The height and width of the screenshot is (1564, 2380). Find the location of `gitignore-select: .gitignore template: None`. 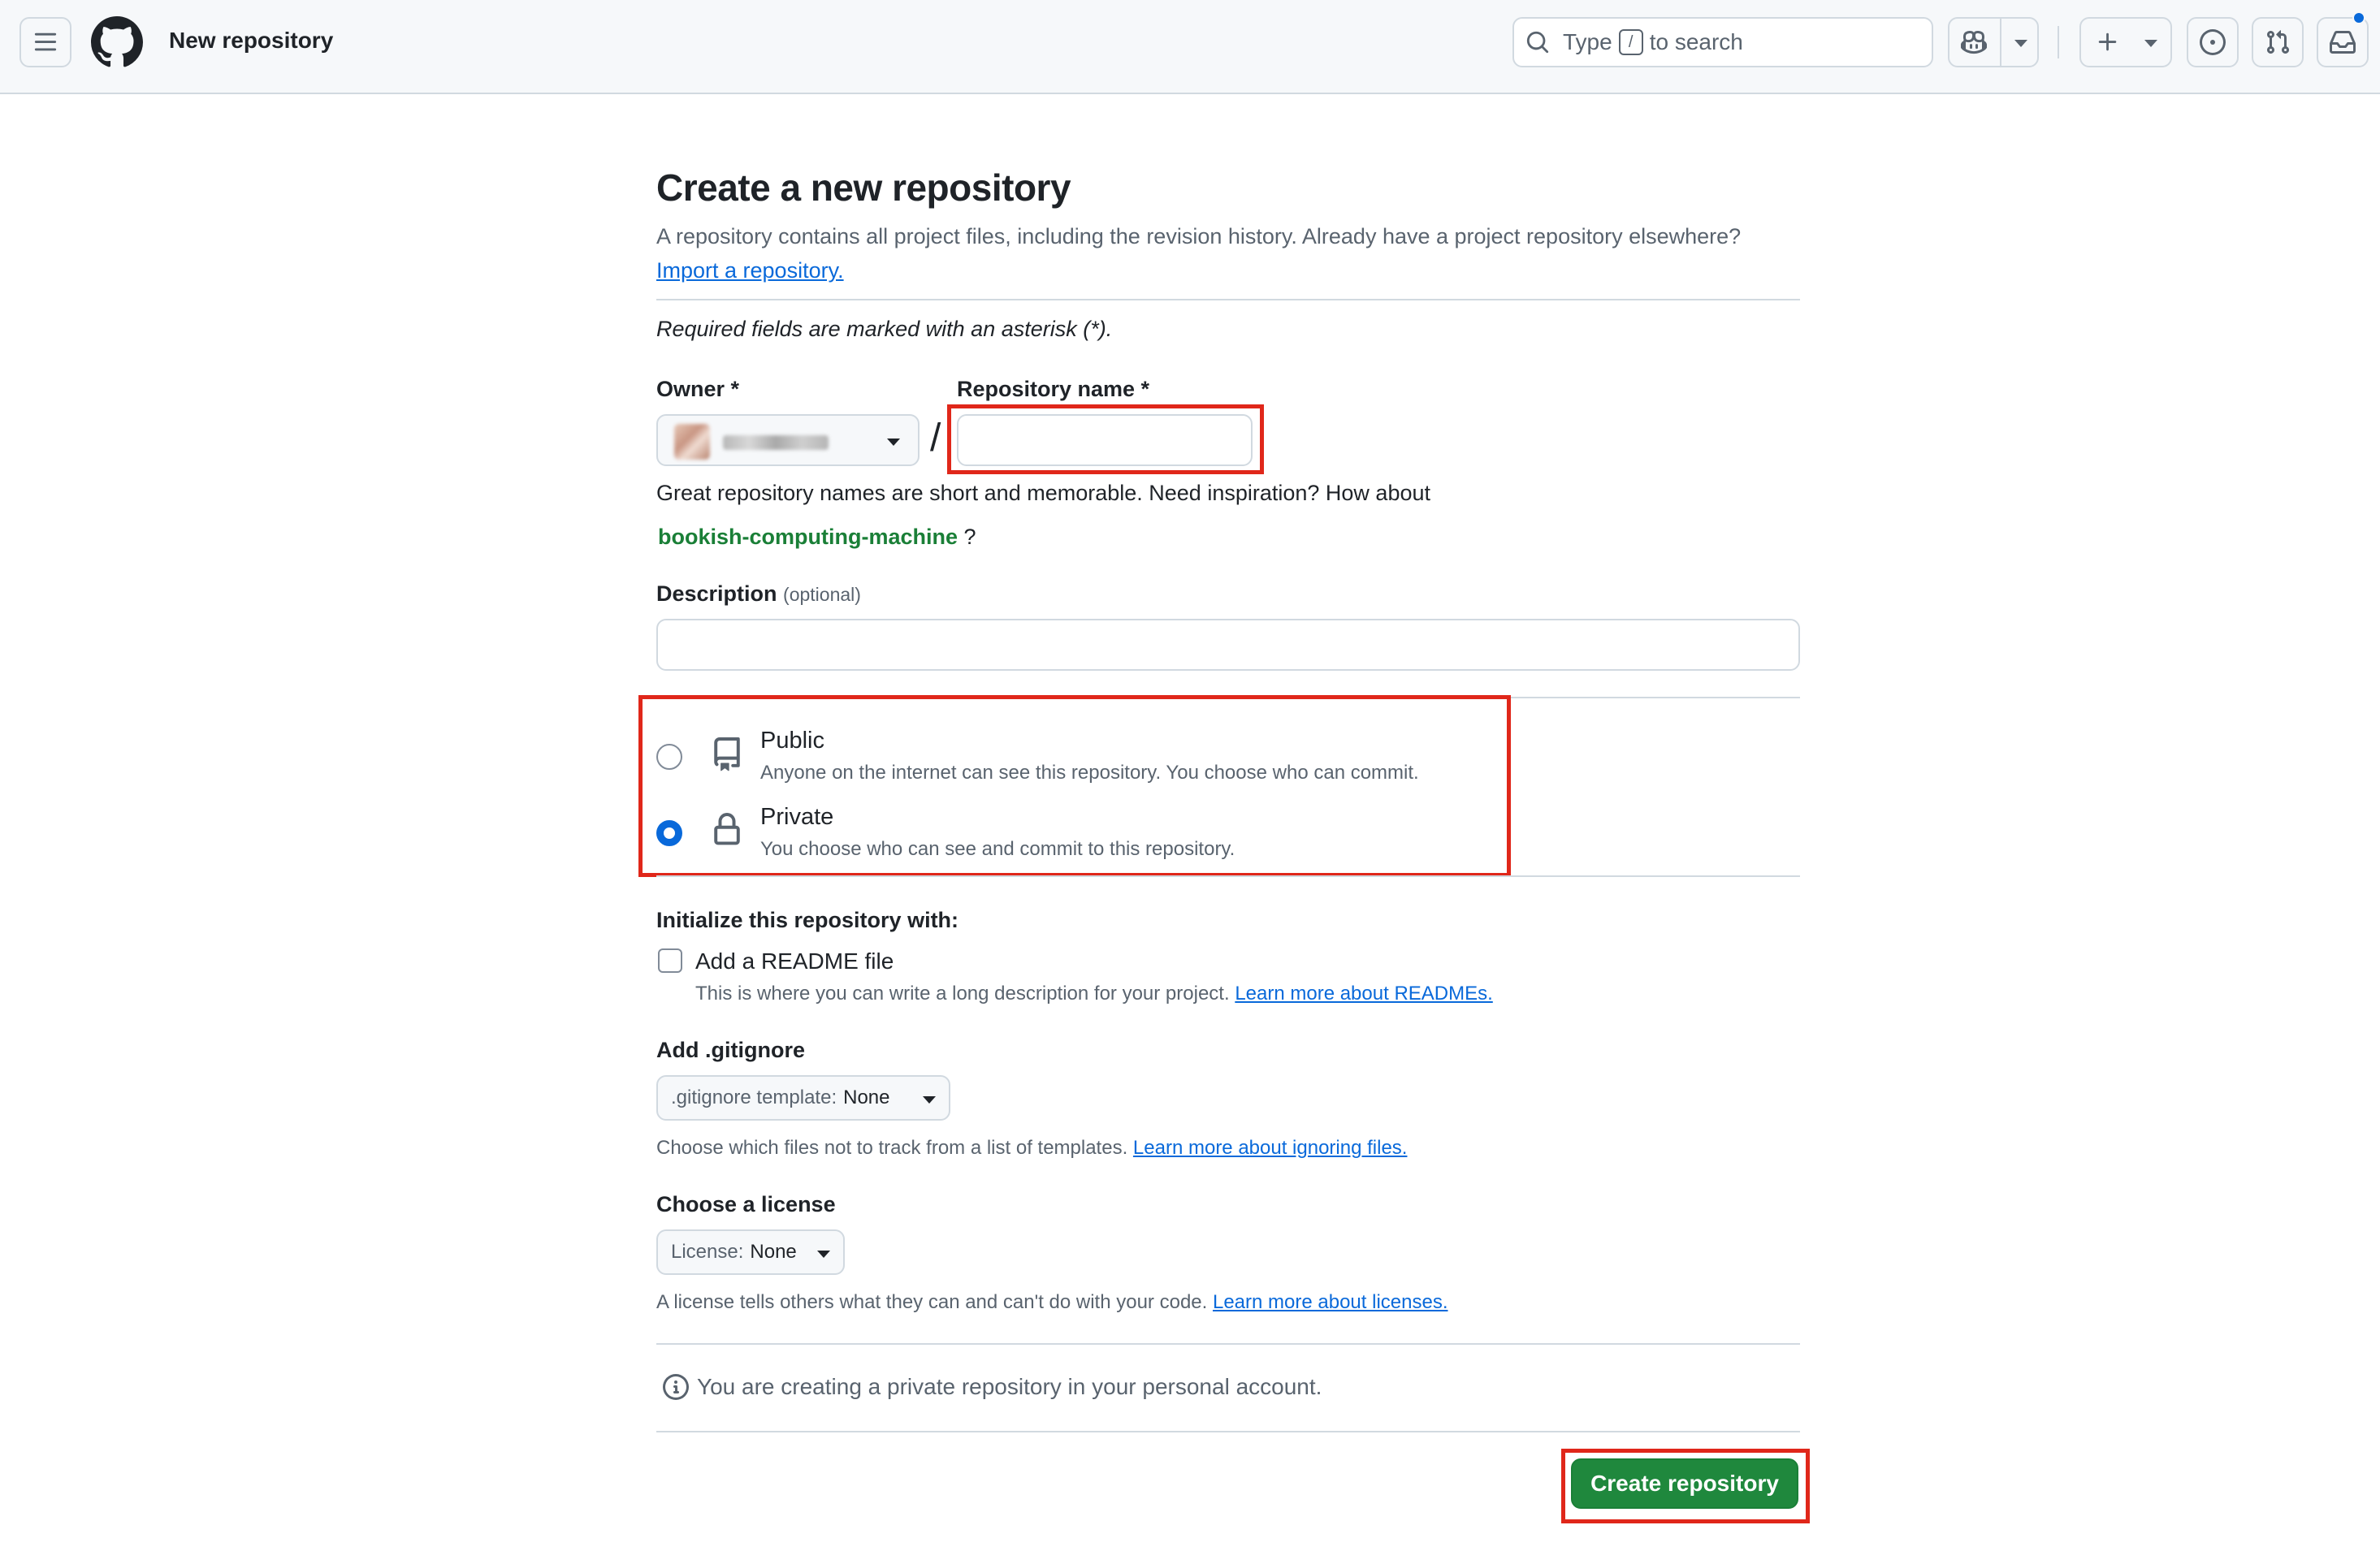

gitignore-select: .gitignore template: None is located at coordinates (803, 1098).